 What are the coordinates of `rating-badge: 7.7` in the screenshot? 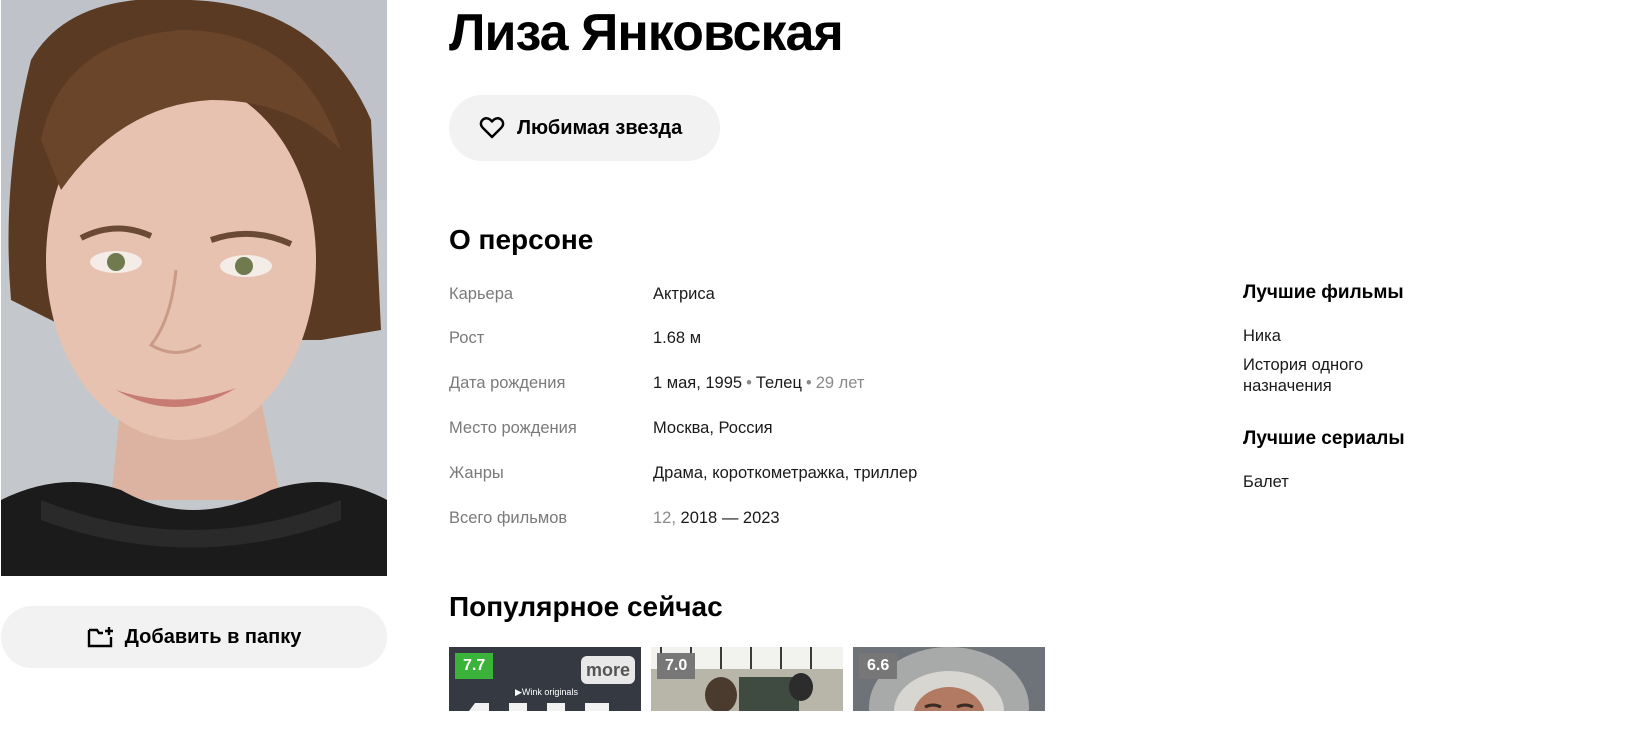 It's located at (474, 666).